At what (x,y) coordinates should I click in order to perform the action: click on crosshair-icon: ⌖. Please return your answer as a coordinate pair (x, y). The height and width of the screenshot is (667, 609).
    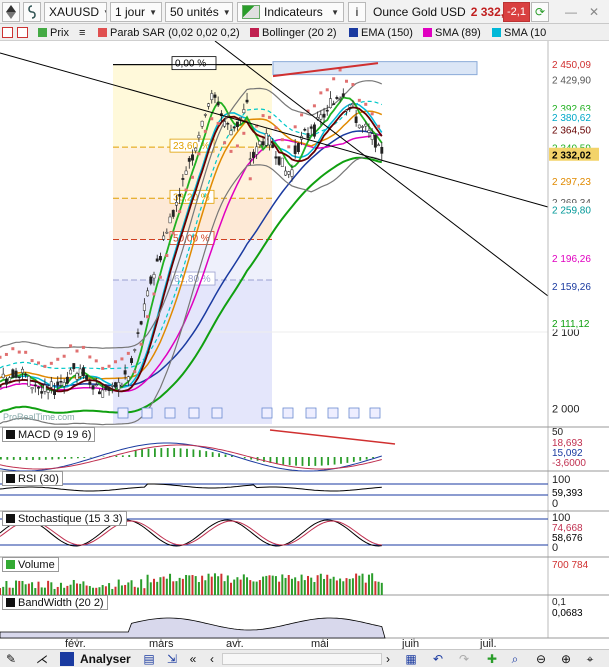
    Looking at the image, I should click on (590, 659).